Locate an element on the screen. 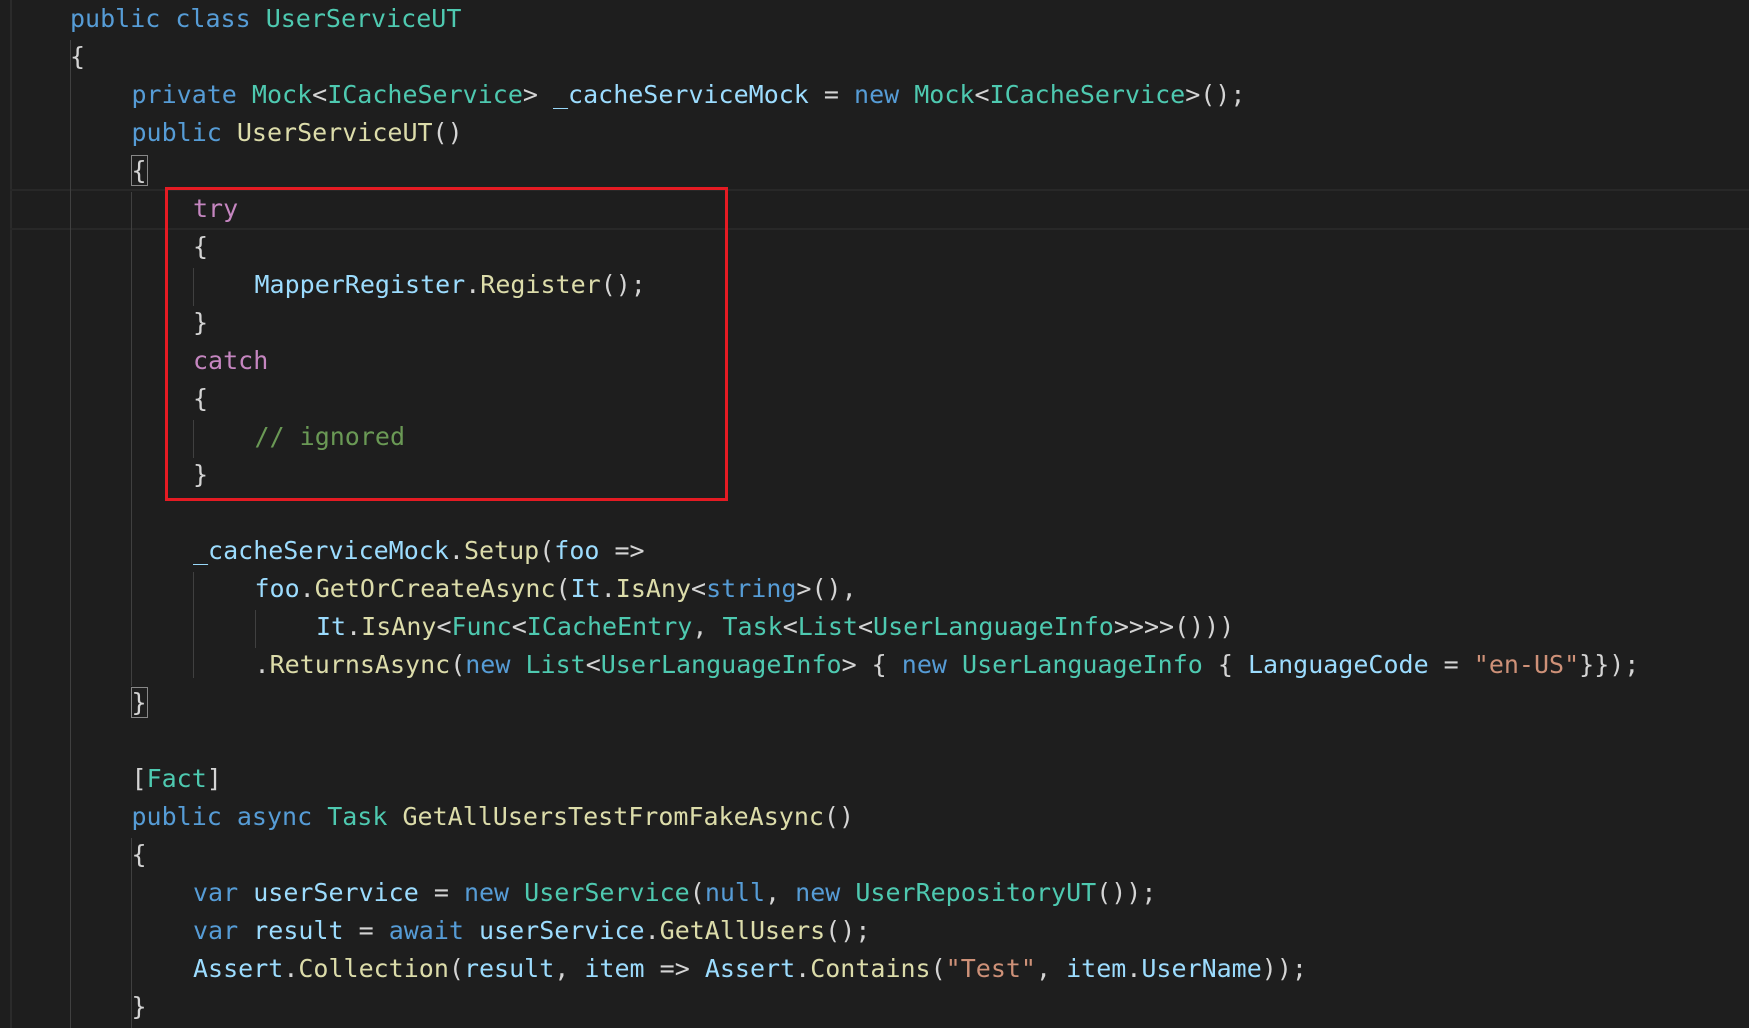 The height and width of the screenshot is (1028, 1749). code-line: _cacheServiceMock.Setup(foo => is located at coordinates (419, 551).